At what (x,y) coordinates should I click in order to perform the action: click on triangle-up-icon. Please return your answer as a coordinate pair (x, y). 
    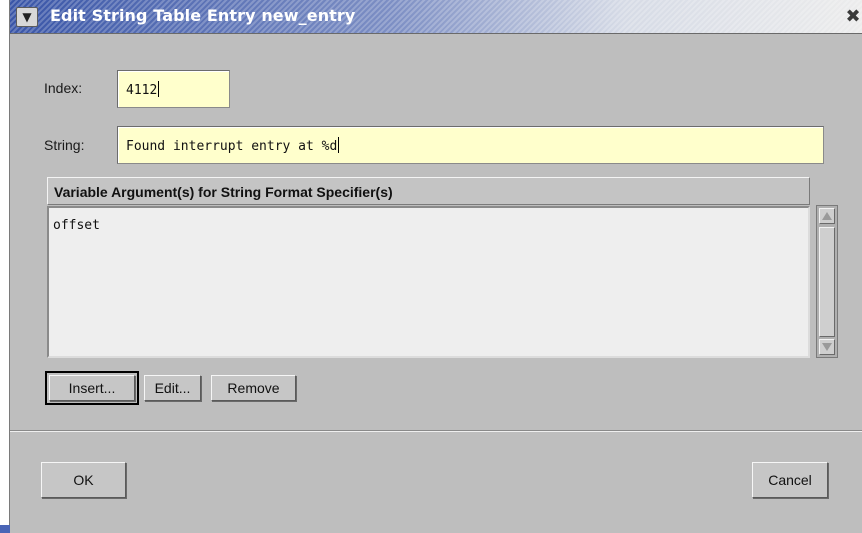
    Looking at the image, I should click on (827, 216).